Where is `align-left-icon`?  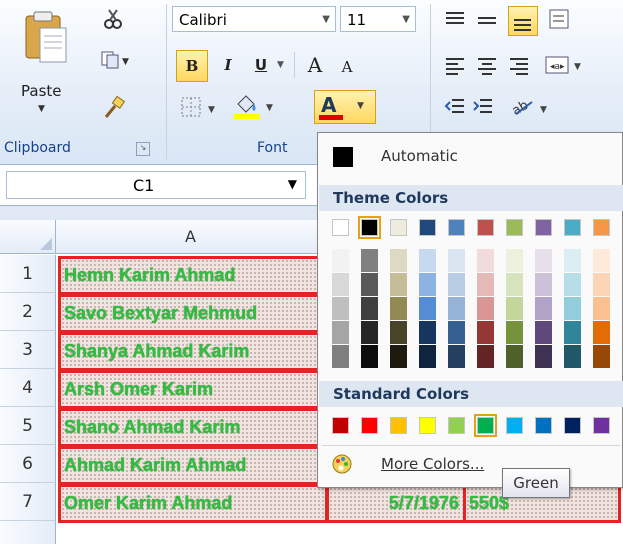 align-left-icon is located at coordinates (456, 67).